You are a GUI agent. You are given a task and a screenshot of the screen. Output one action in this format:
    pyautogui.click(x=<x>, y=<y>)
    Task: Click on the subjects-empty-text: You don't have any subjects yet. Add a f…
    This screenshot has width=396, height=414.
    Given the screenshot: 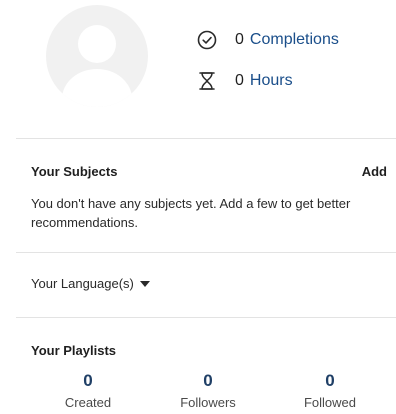 What is the action you would take?
    pyautogui.click(x=191, y=213)
    